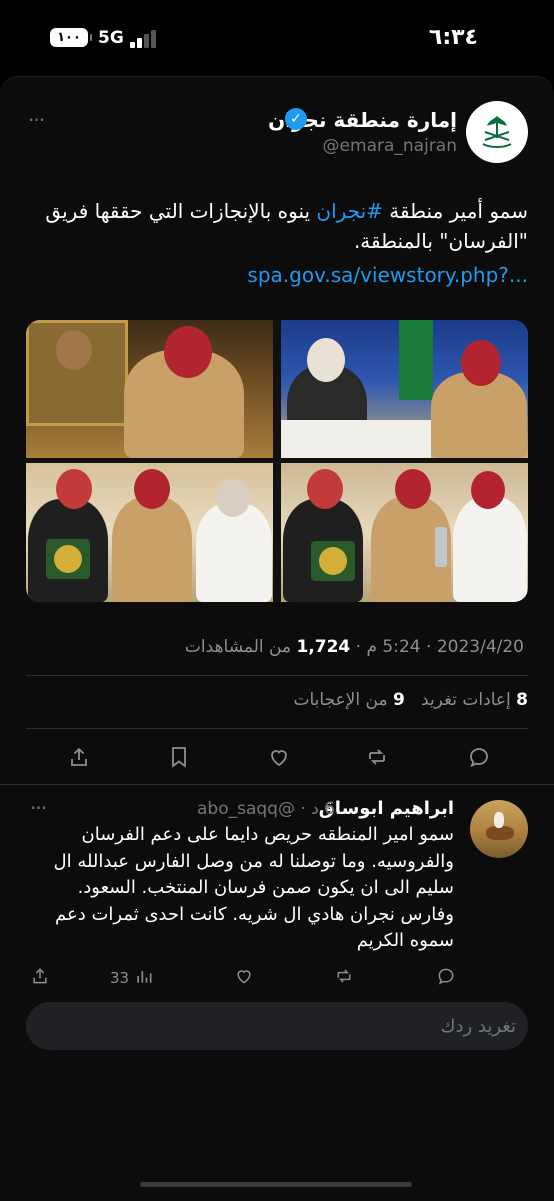  I want to click on tweet-time: 5:24 م, so click(393, 647).